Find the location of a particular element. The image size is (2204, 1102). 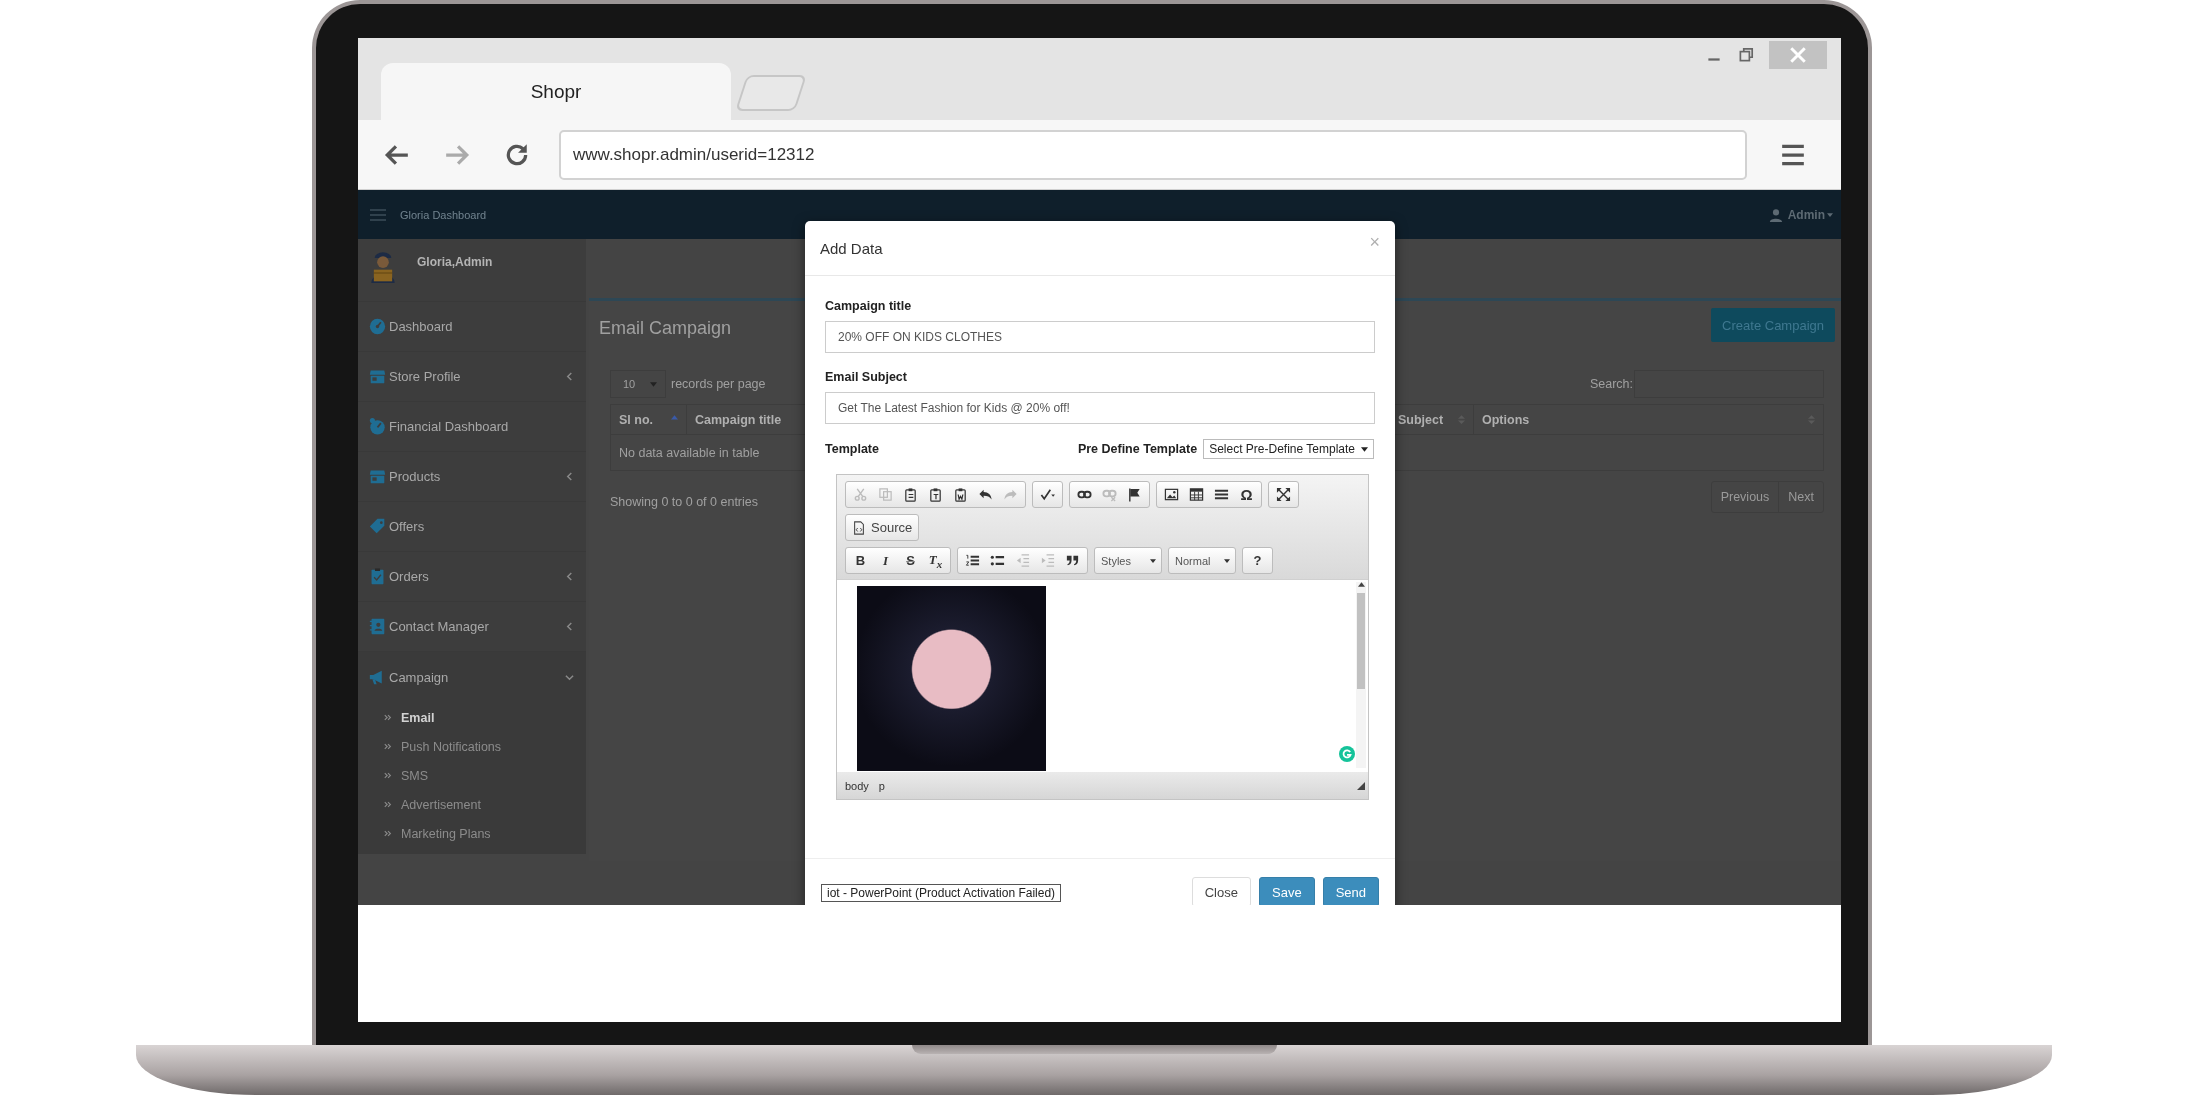

field-label: Pre Define Template is located at coordinates (1137, 449).